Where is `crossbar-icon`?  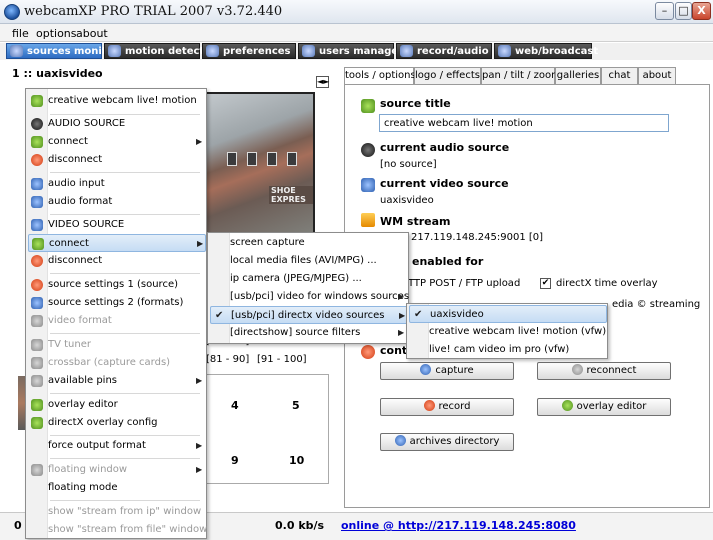
crossbar-icon is located at coordinates (37, 363).